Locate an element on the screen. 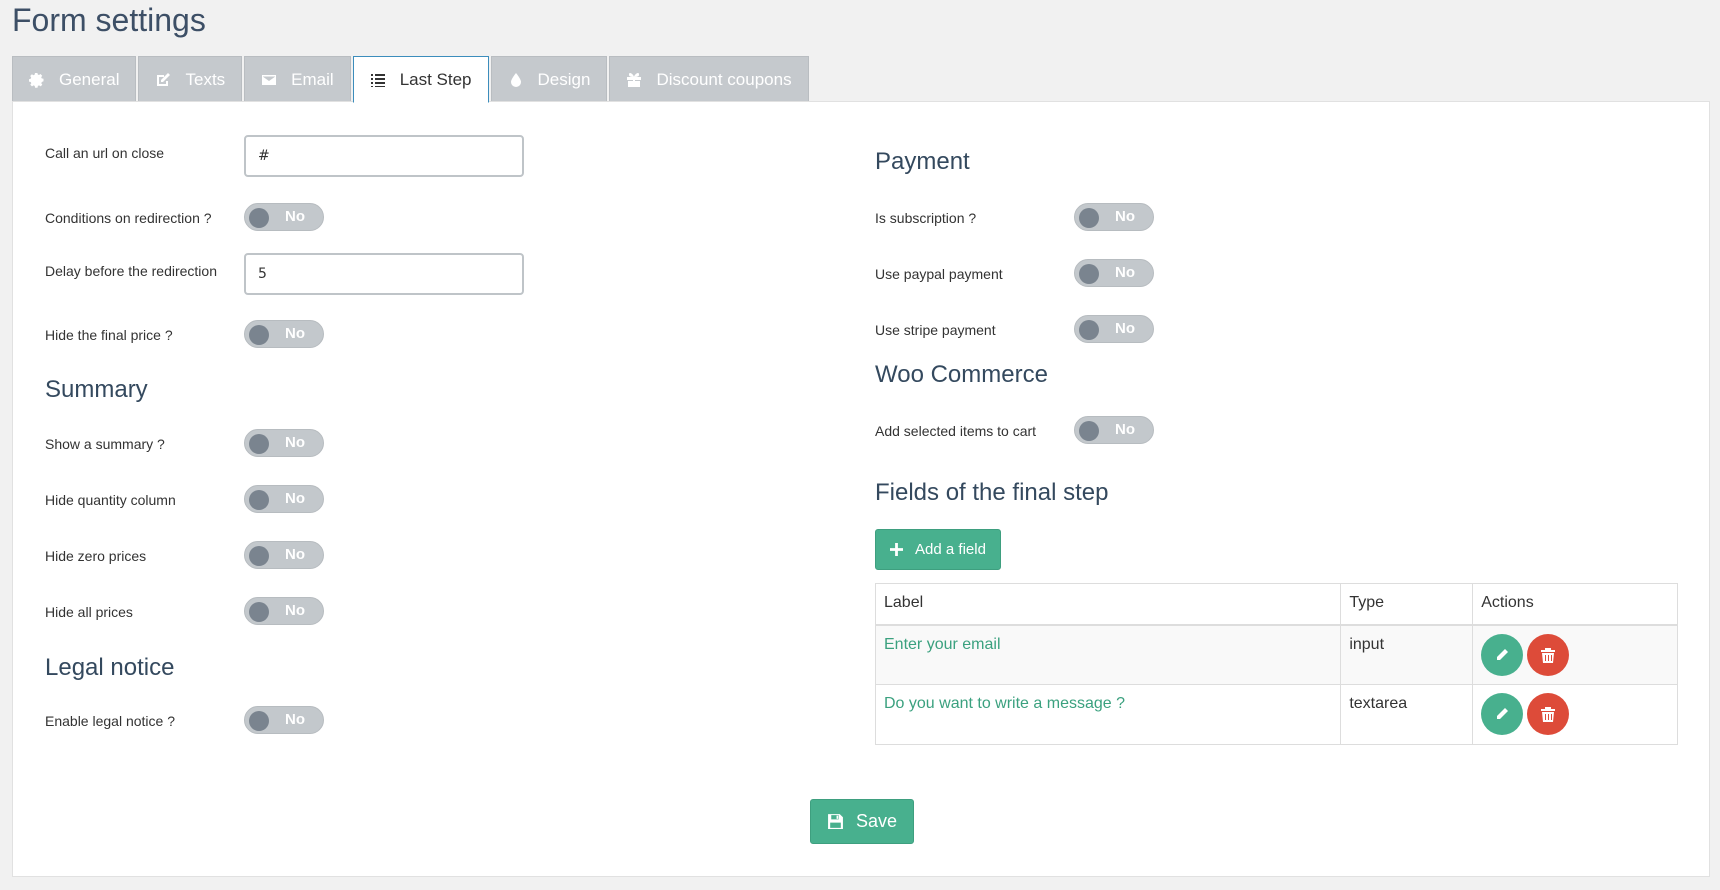  save-button: Save is located at coordinates (862, 821).